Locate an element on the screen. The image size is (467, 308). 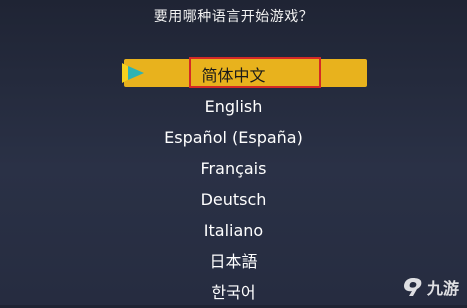
watermark: 九游 is located at coordinates (430, 287).